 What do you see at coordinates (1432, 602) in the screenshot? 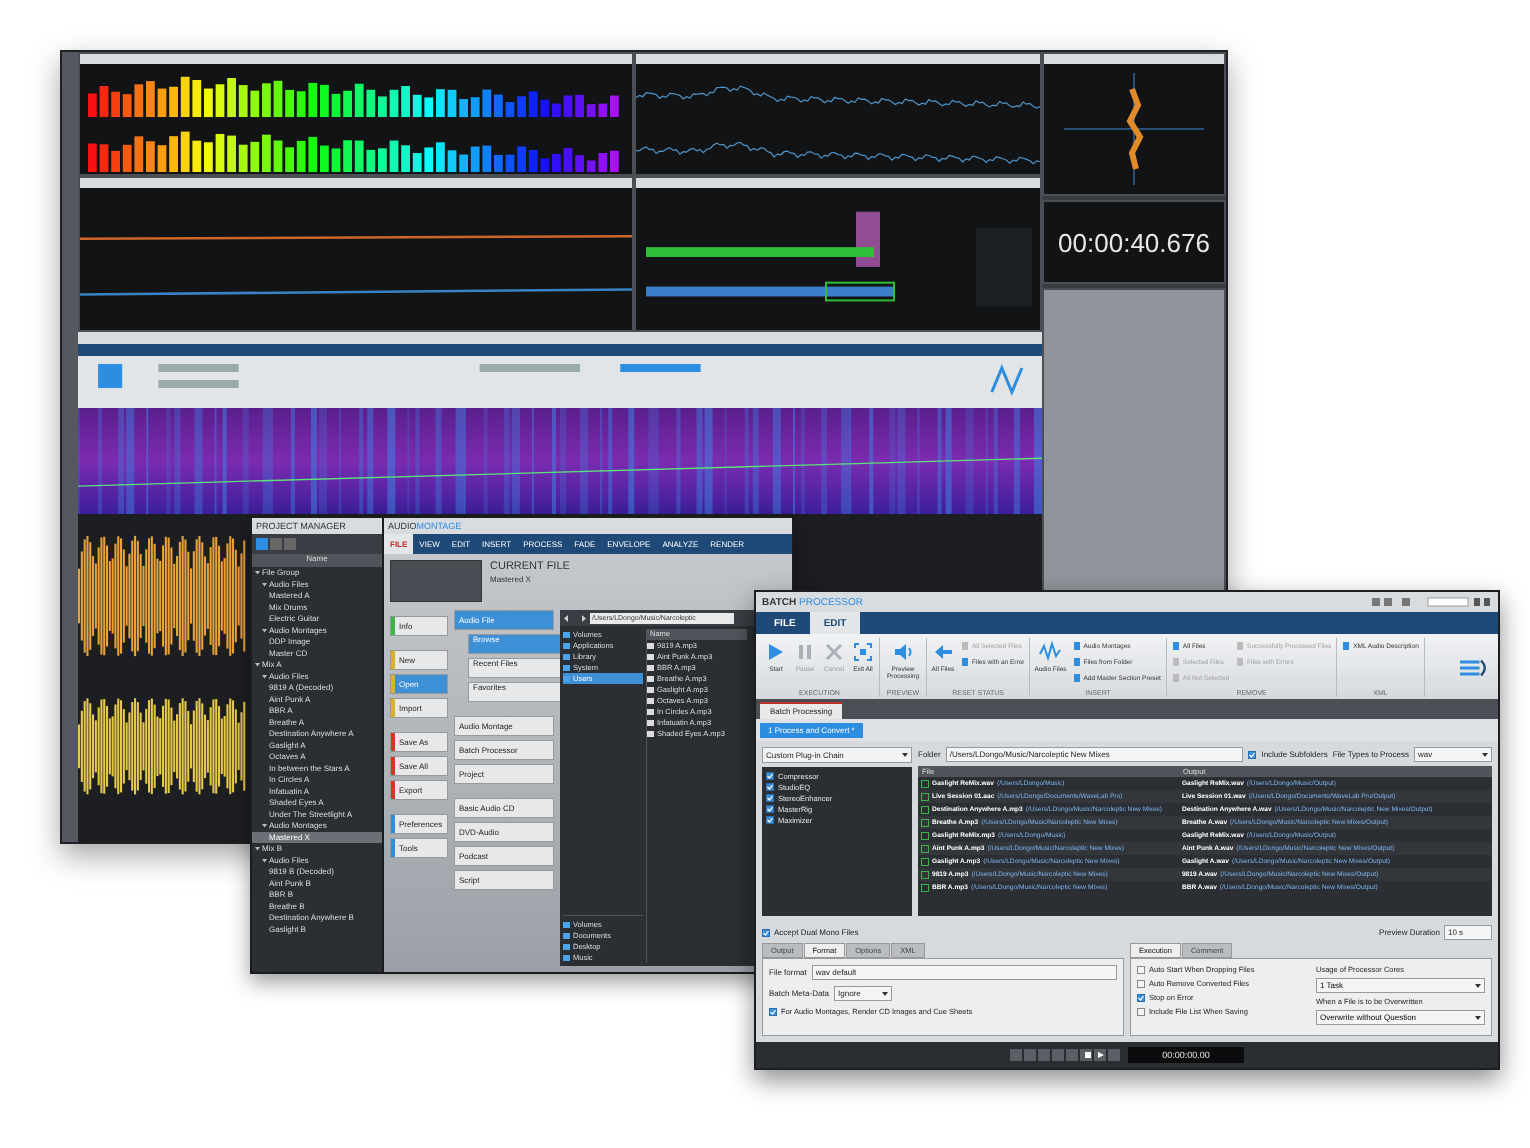
I see `window-controls-drawing` at bounding box center [1432, 602].